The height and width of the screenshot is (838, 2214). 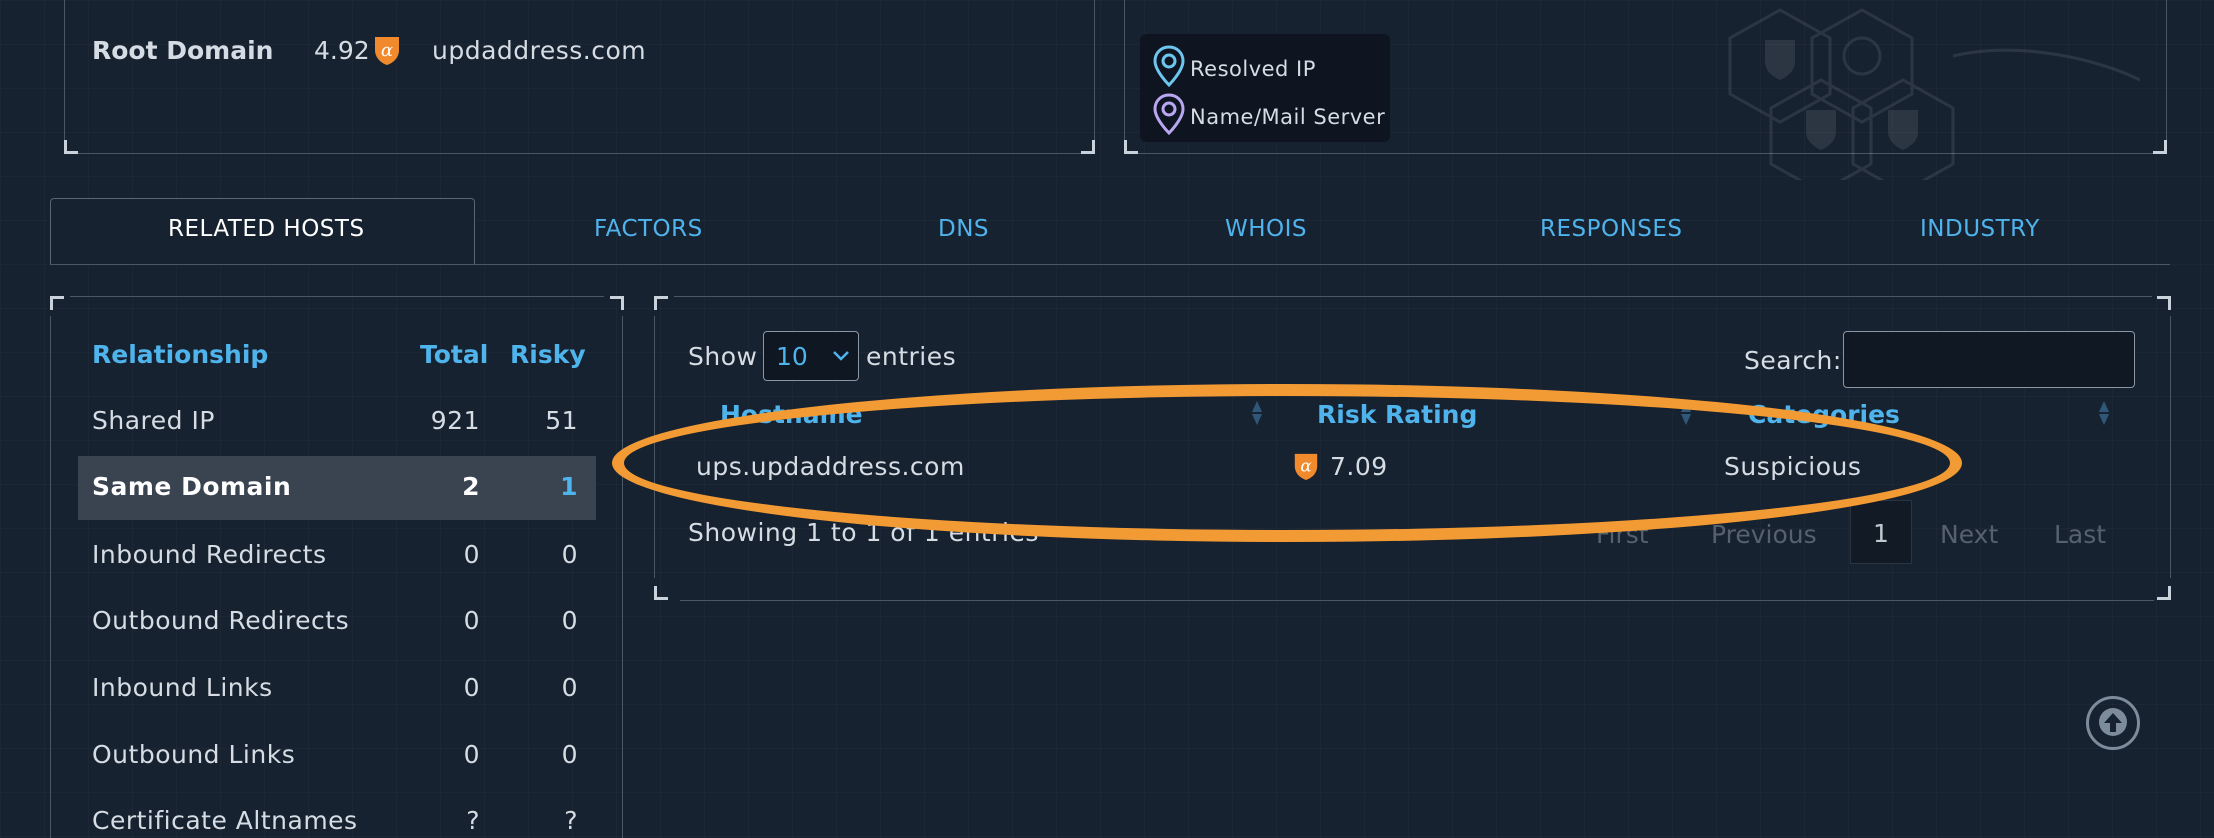 I want to click on tab-related-hosts: RELATED HOSTS, so click(x=266, y=229).